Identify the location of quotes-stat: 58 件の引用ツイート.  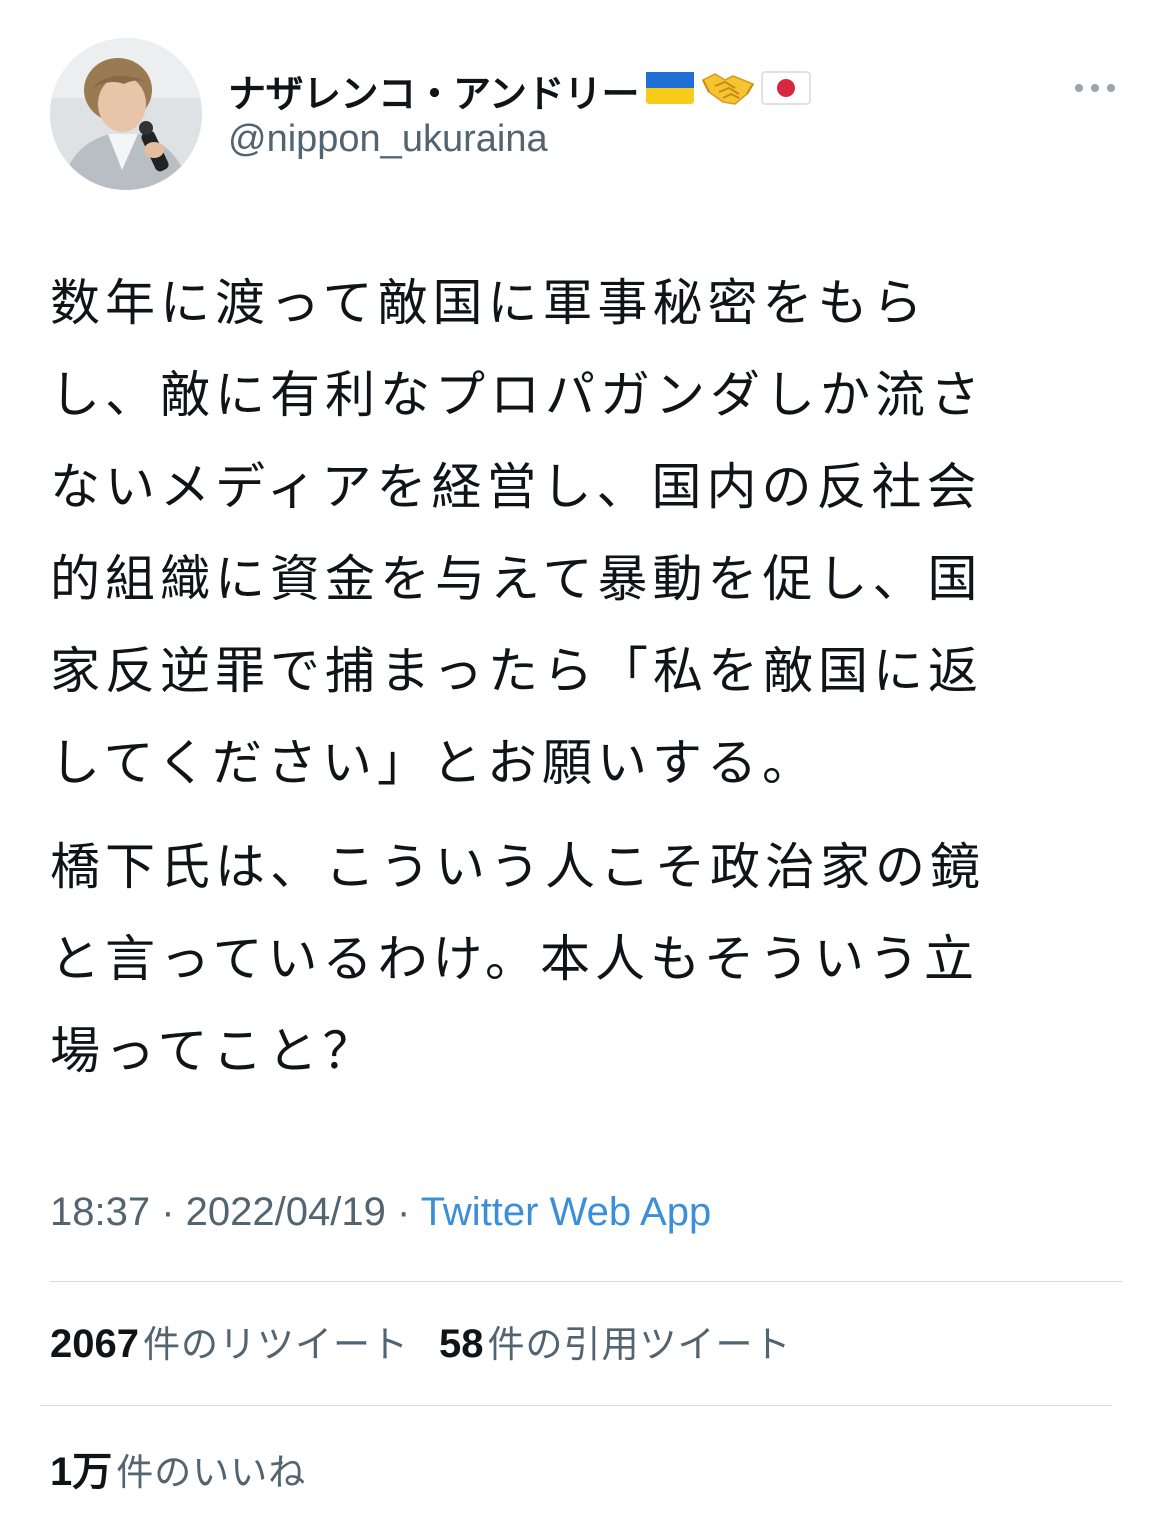
(615, 1341).